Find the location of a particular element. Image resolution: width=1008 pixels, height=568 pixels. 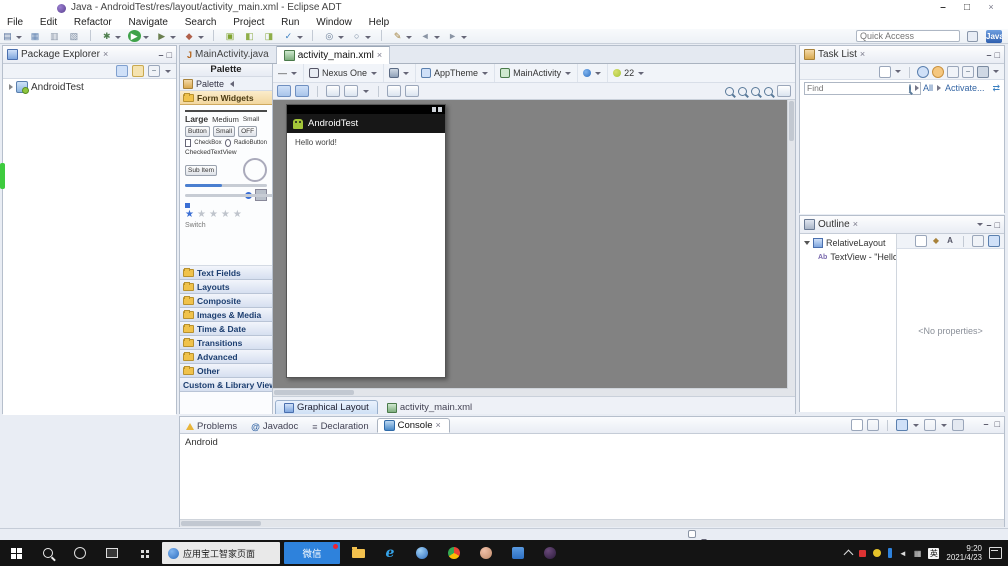

clear-console-icon is located at coordinates (857, 425).